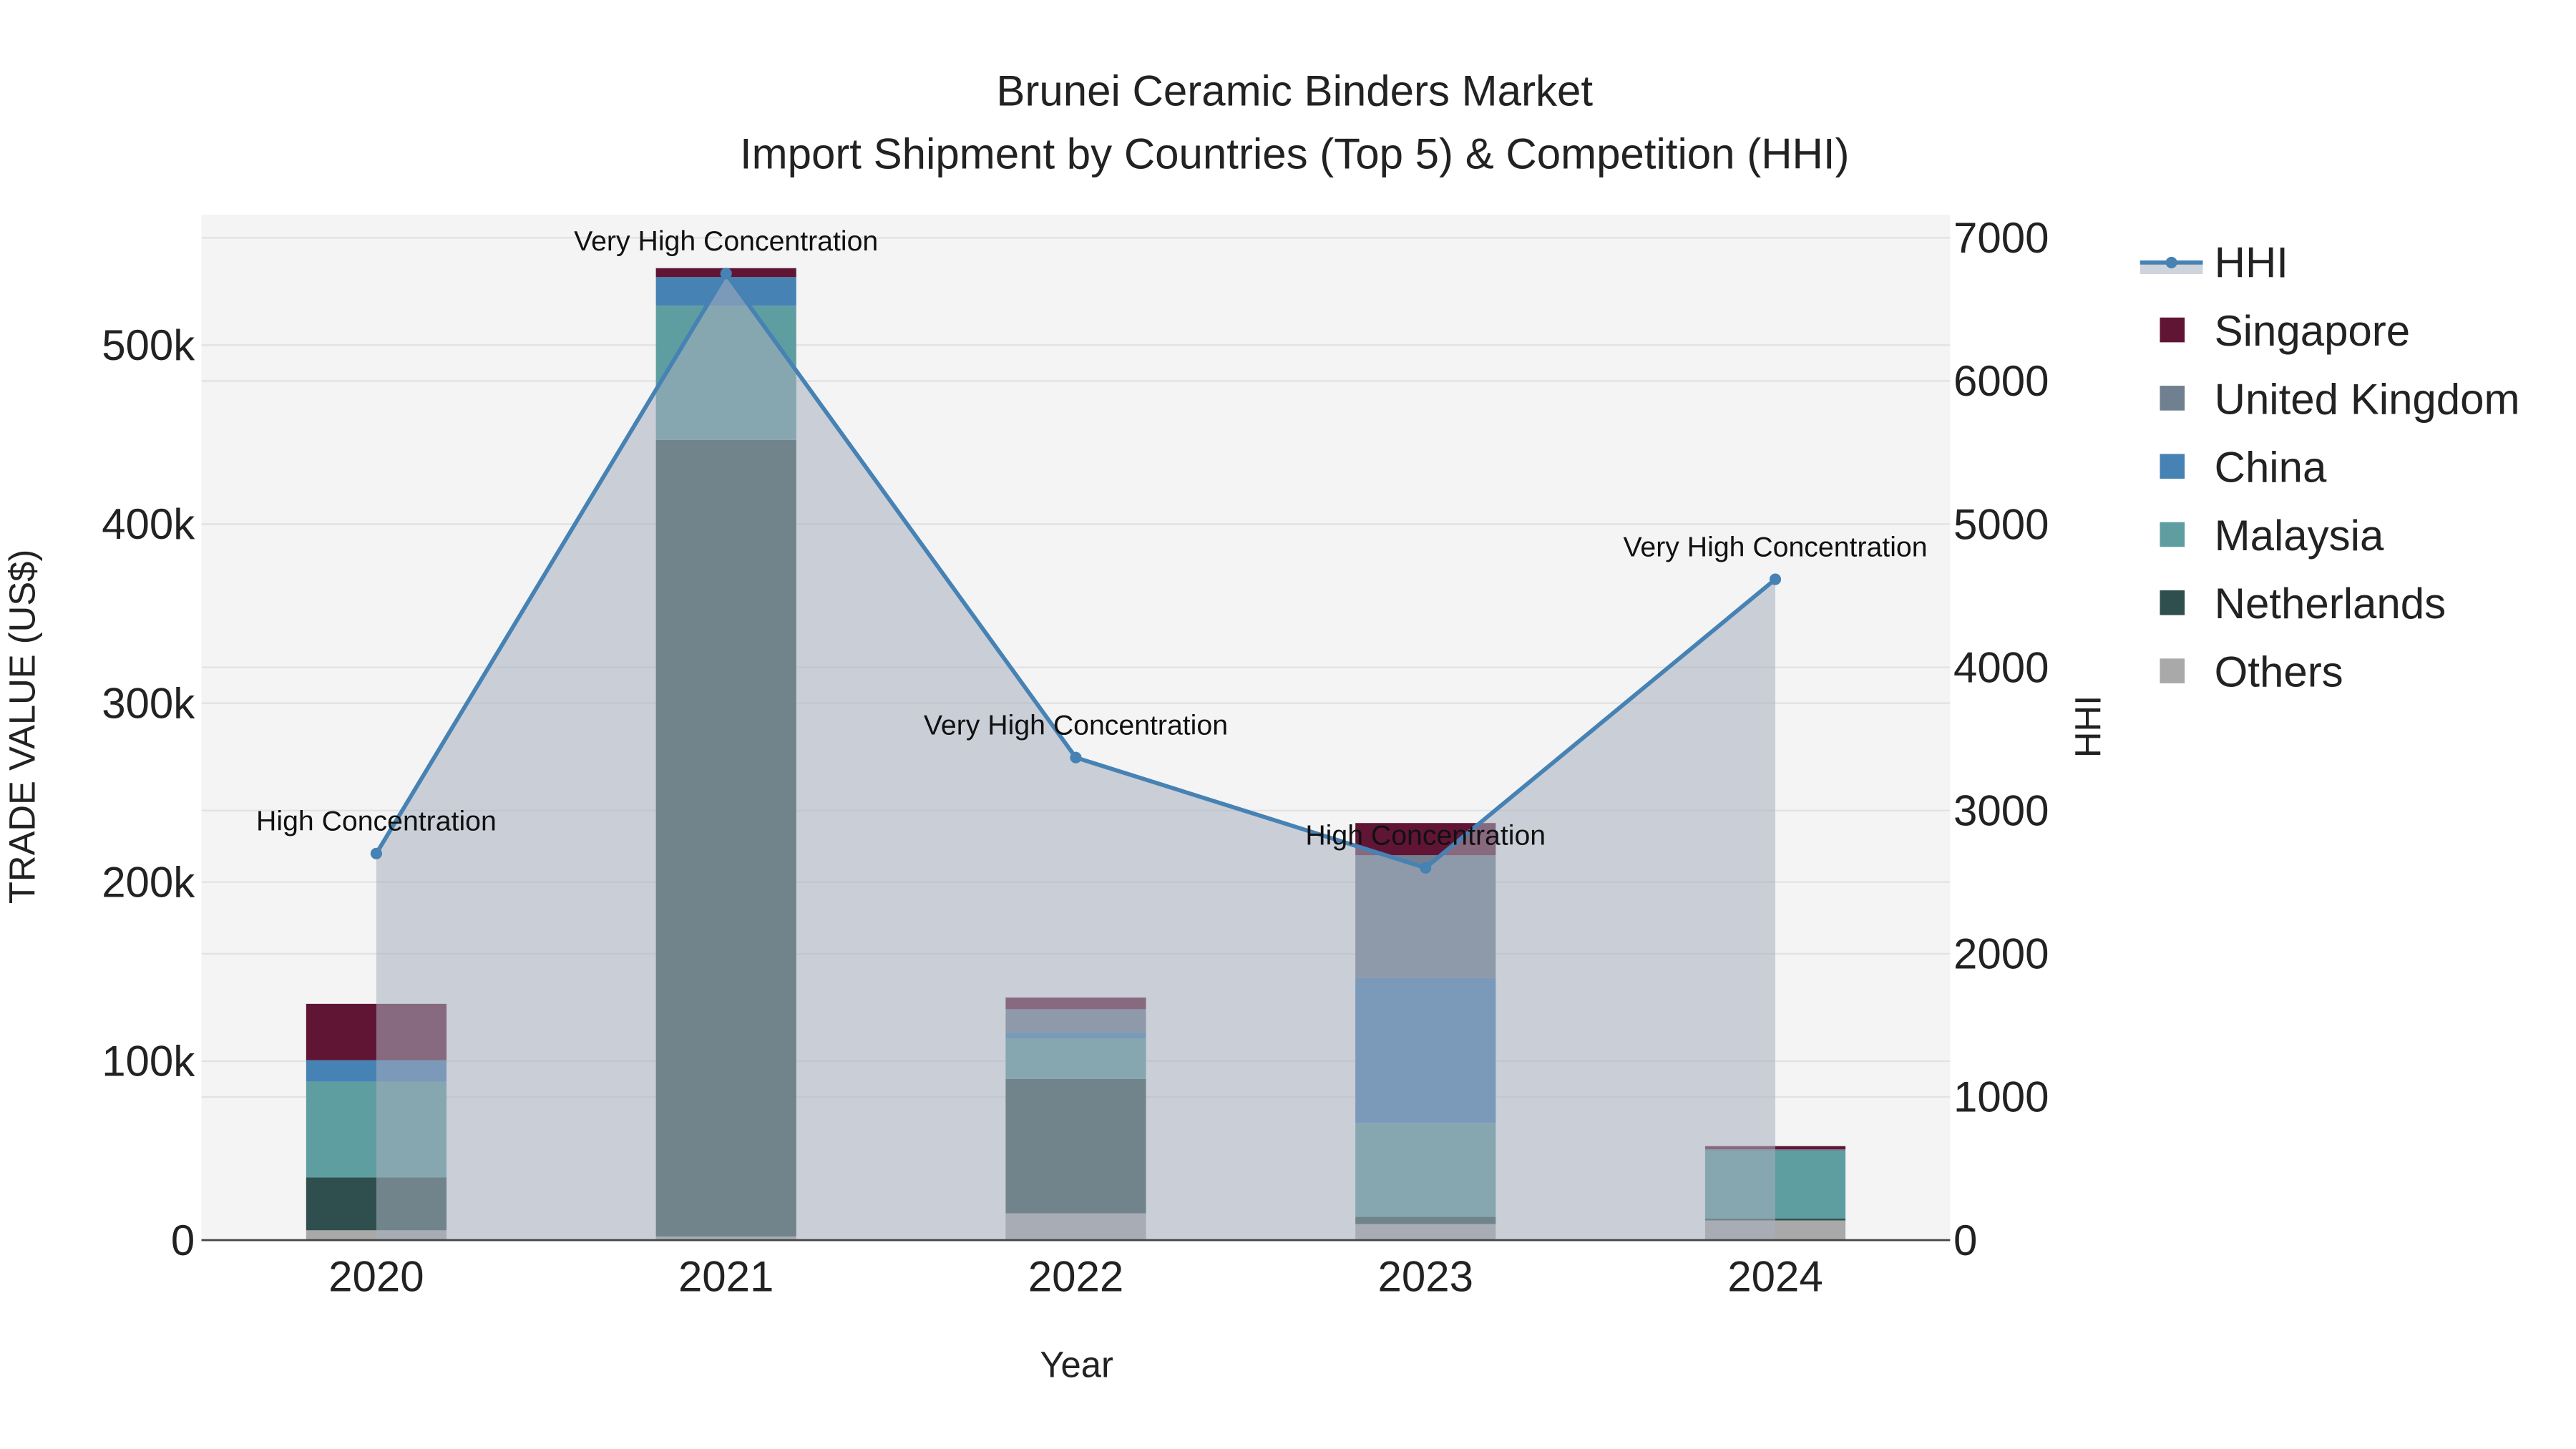  Describe the element at coordinates (1076, 1365) in the screenshot. I see `x-axis-title: Year` at that location.